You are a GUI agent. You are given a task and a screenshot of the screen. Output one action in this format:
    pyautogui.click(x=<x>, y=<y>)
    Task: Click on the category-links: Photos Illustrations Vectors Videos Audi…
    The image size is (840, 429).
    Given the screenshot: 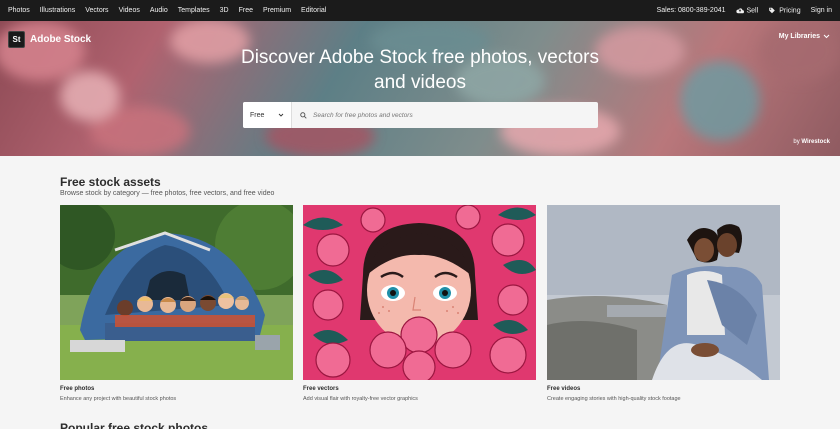 What is the action you would take?
    pyautogui.click(x=167, y=10)
    